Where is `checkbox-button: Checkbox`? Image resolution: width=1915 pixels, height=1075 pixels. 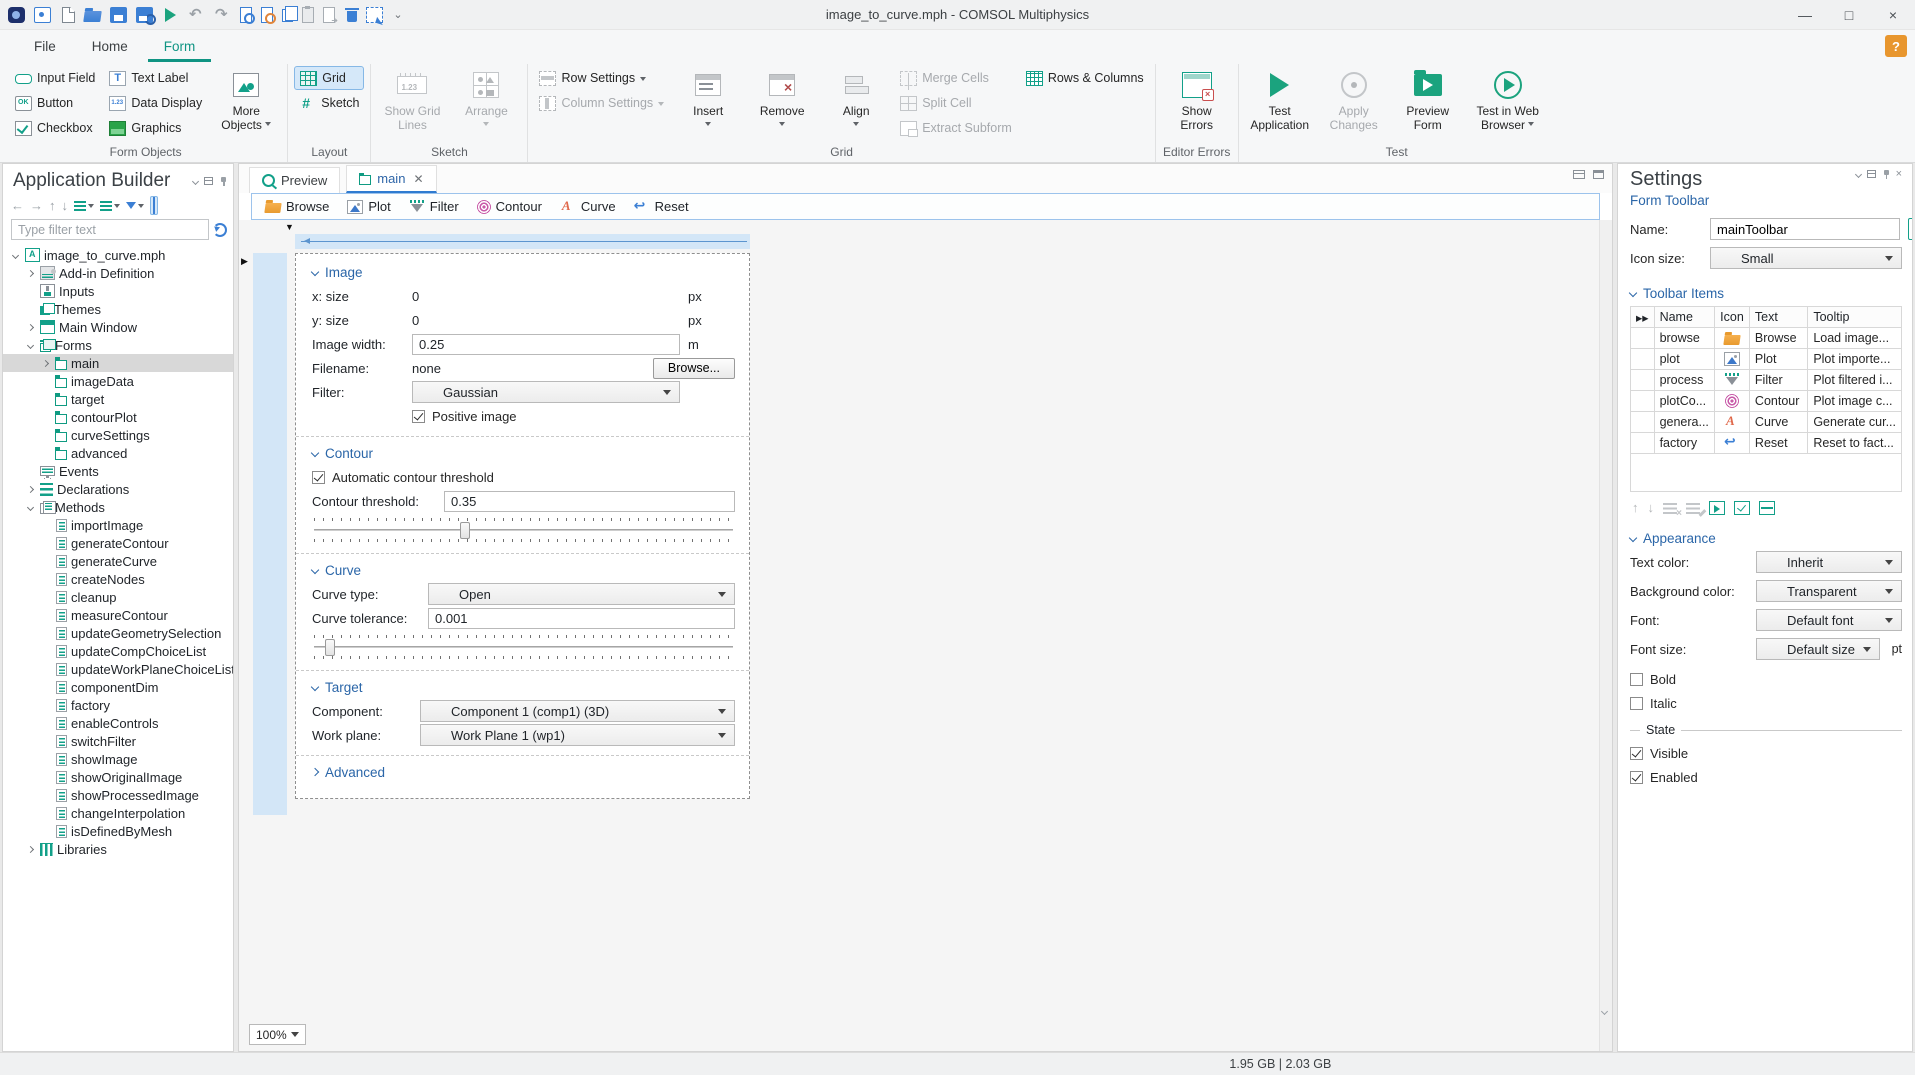 checkbox-button: Checkbox is located at coordinates (55, 128).